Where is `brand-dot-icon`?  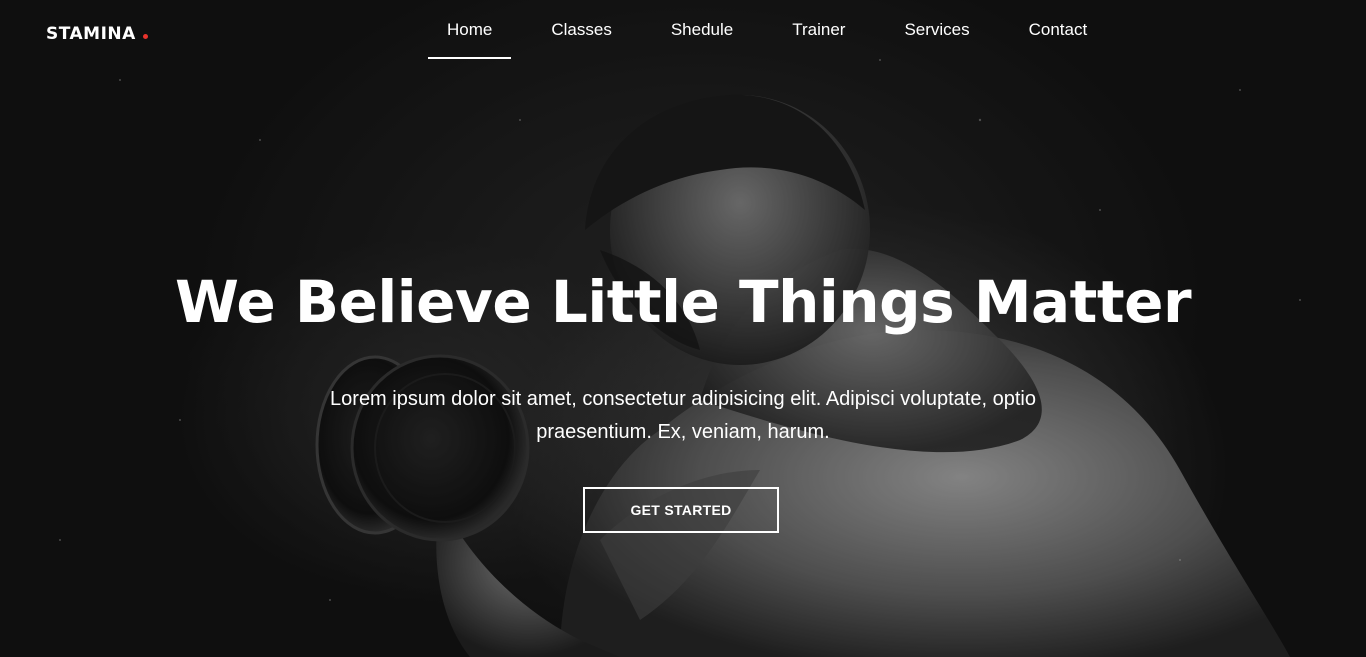
brand-dot-icon is located at coordinates (145, 36).